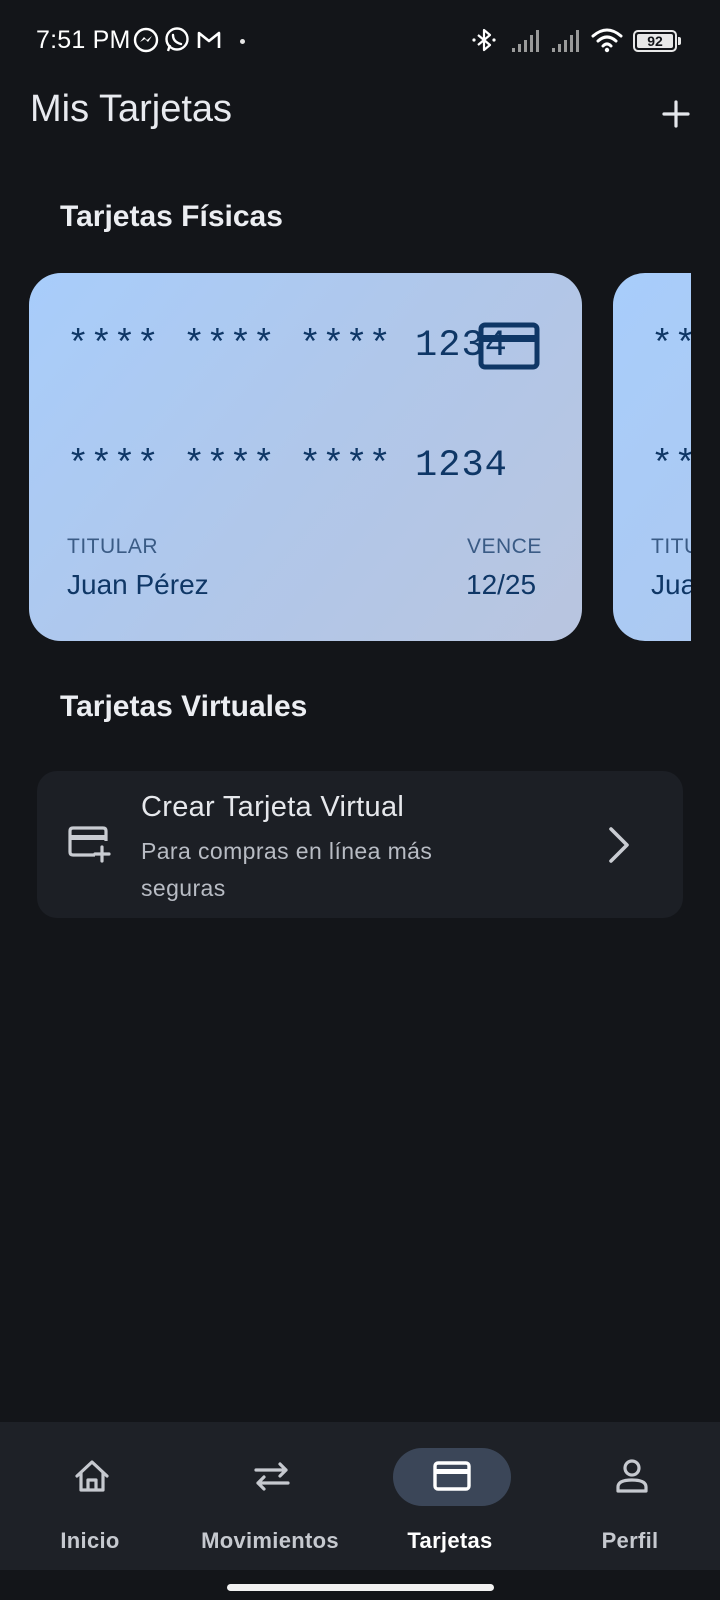  Describe the element at coordinates (450, 1540) in the screenshot. I see `nav-label-tarjetas: Tarjetas` at that location.